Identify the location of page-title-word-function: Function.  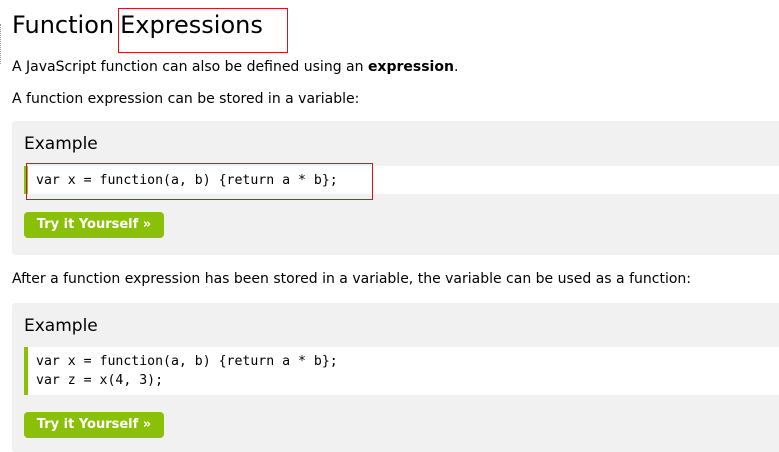
(63, 25).